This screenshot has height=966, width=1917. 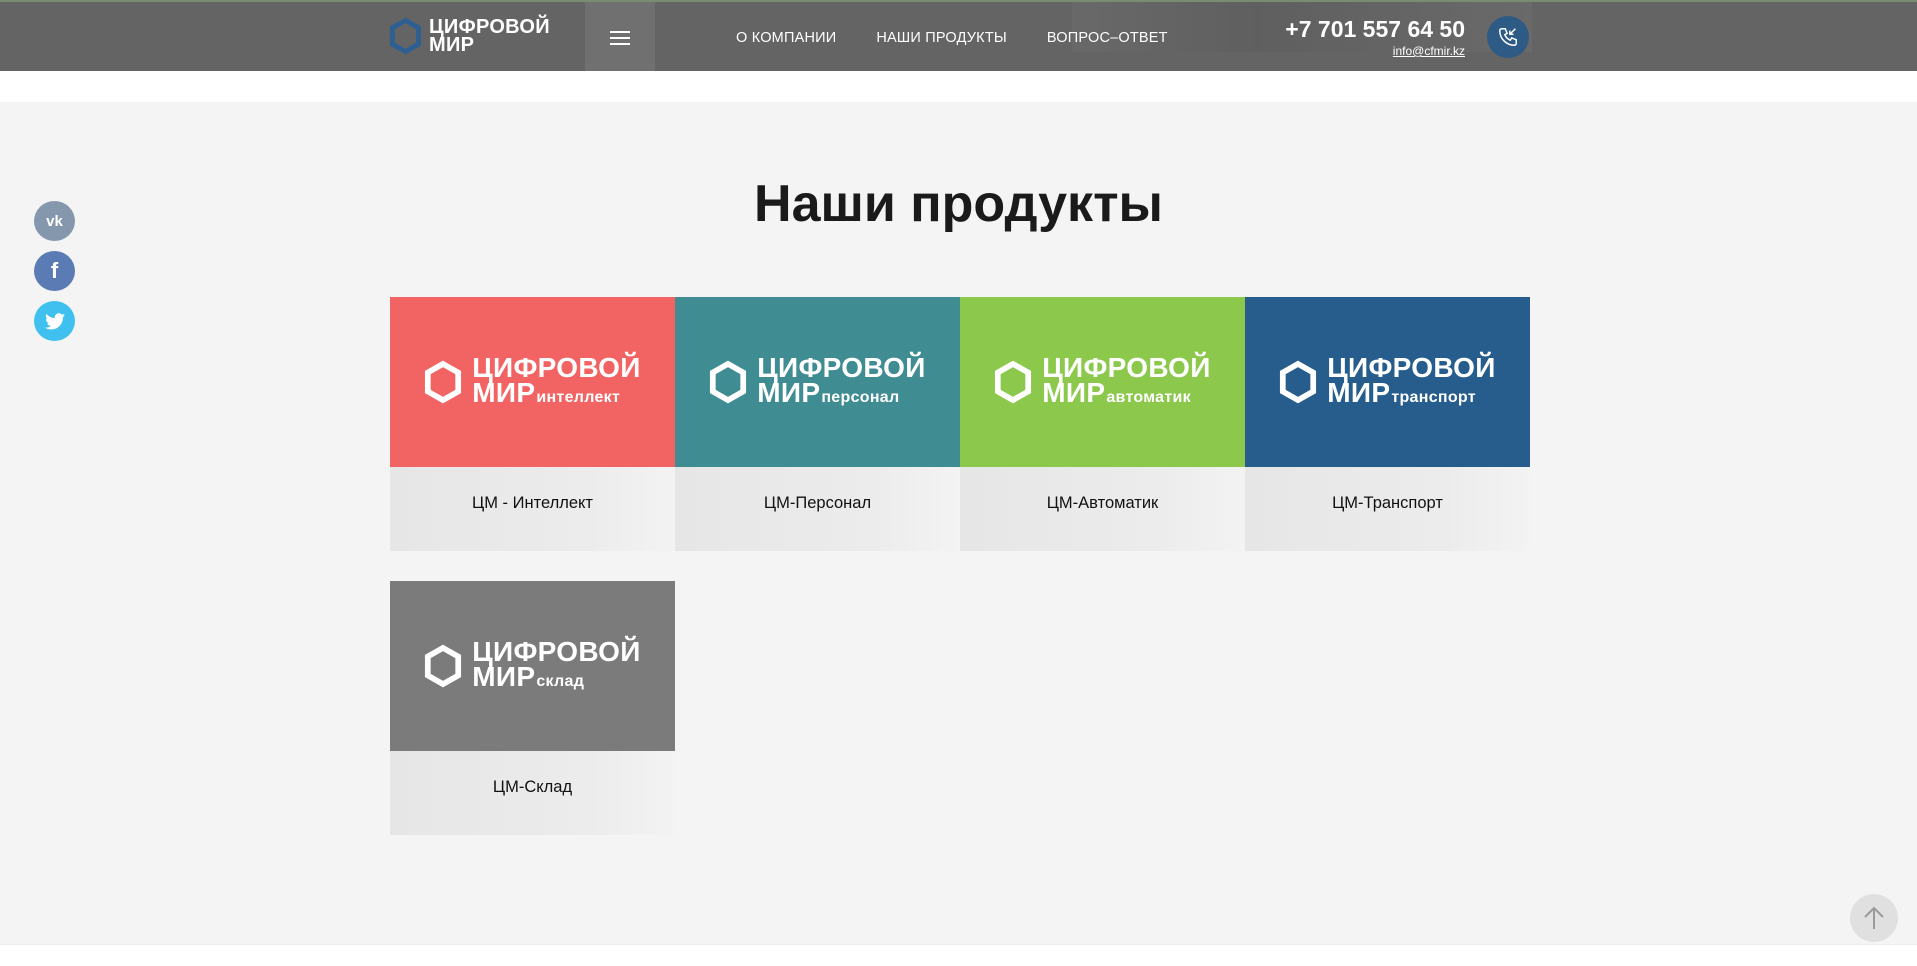 I want to click on site-logo: ЦИФРОВОЙ МИР, so click(x=469, y=36).